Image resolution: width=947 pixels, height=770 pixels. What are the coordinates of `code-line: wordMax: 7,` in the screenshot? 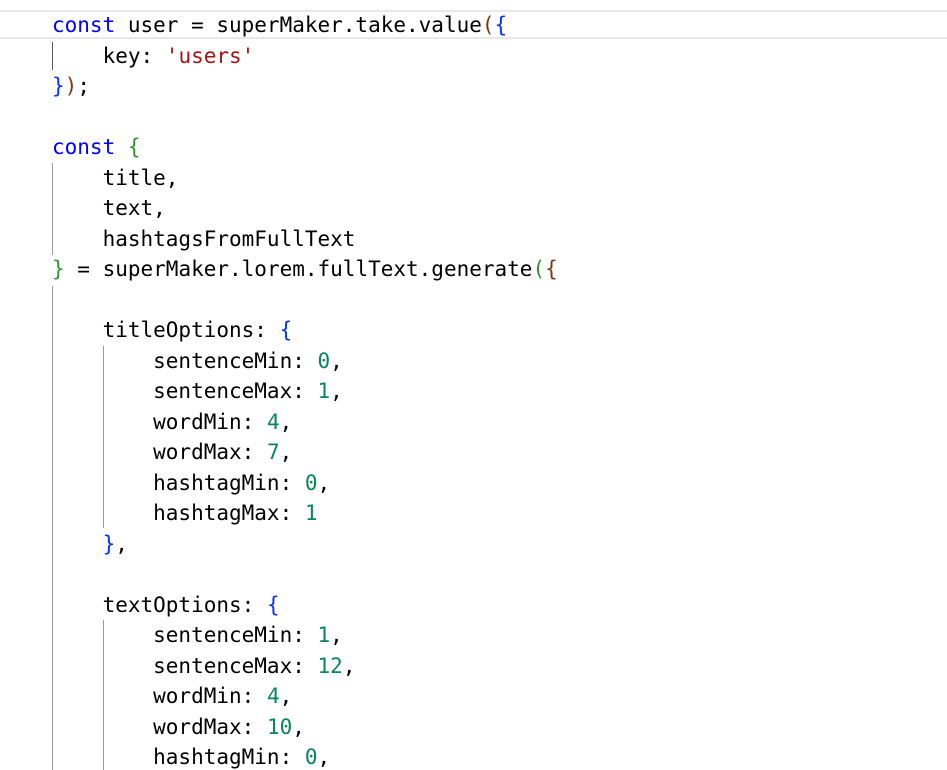 It's located at (305, 452).